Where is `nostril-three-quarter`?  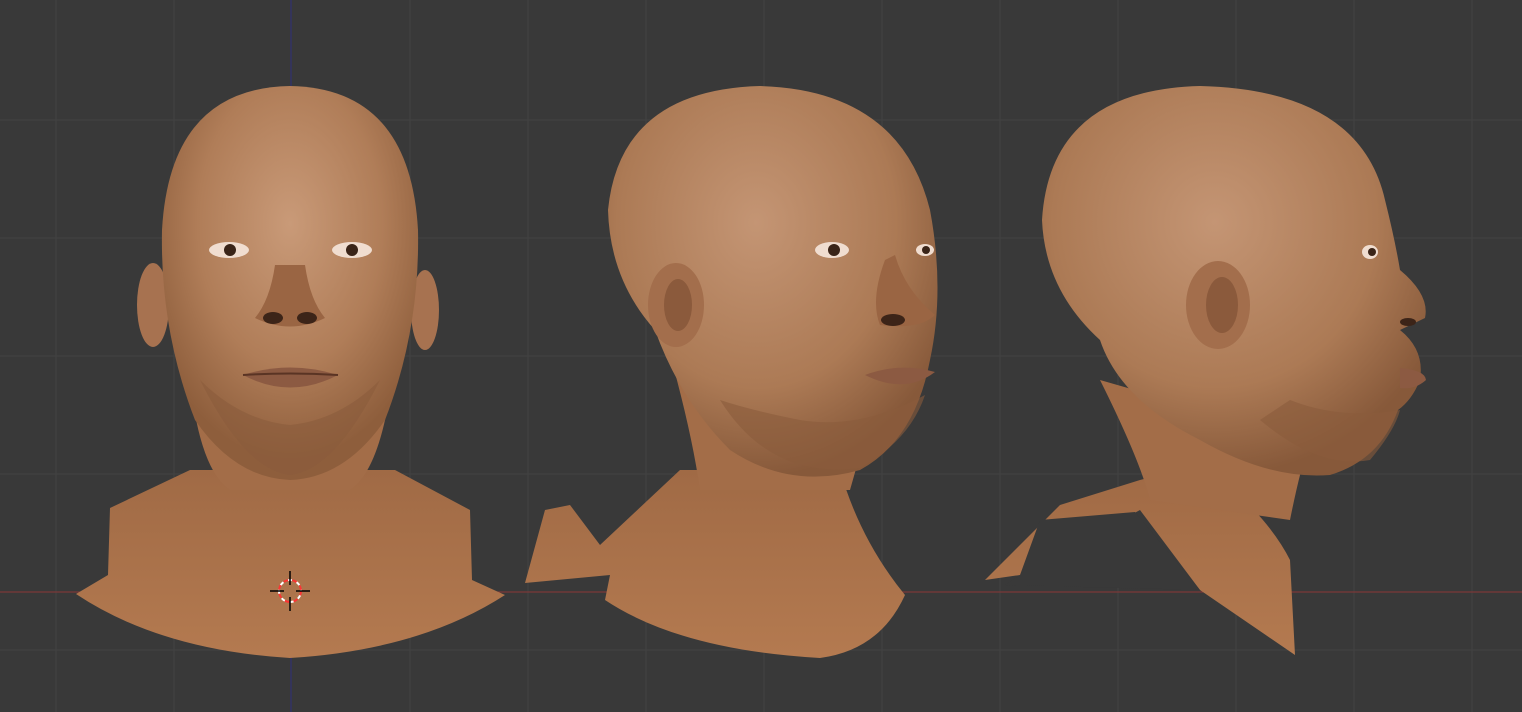 nostril-three-quarter is located at coordinates (893, 320).